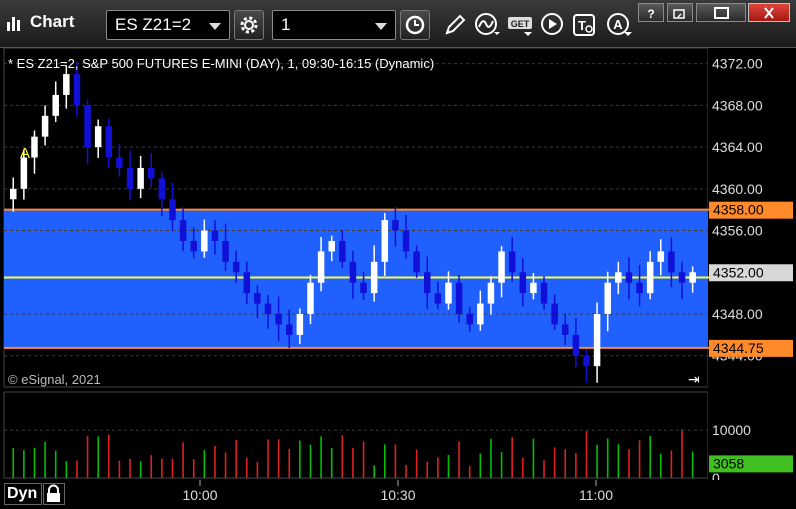 Image resolution: width=796 pixels, height=509 pixels. I want to click on last-price-label: 4352.00, so click(738, 272).